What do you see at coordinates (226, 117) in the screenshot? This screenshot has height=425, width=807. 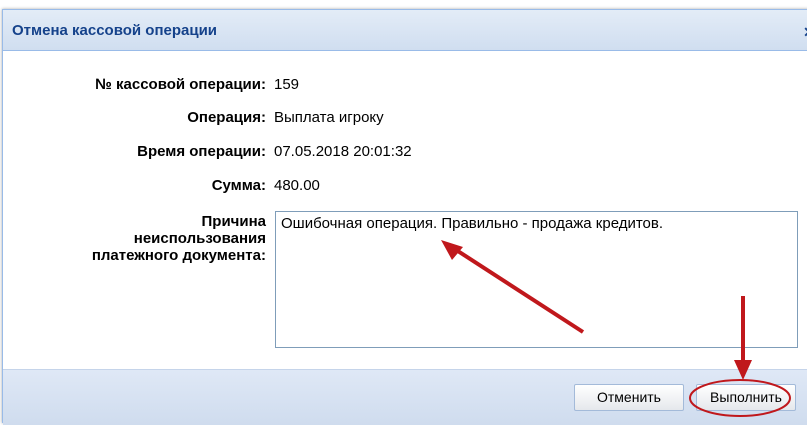 I see `operation-label: Операция:` at bounding box center [226, 117].